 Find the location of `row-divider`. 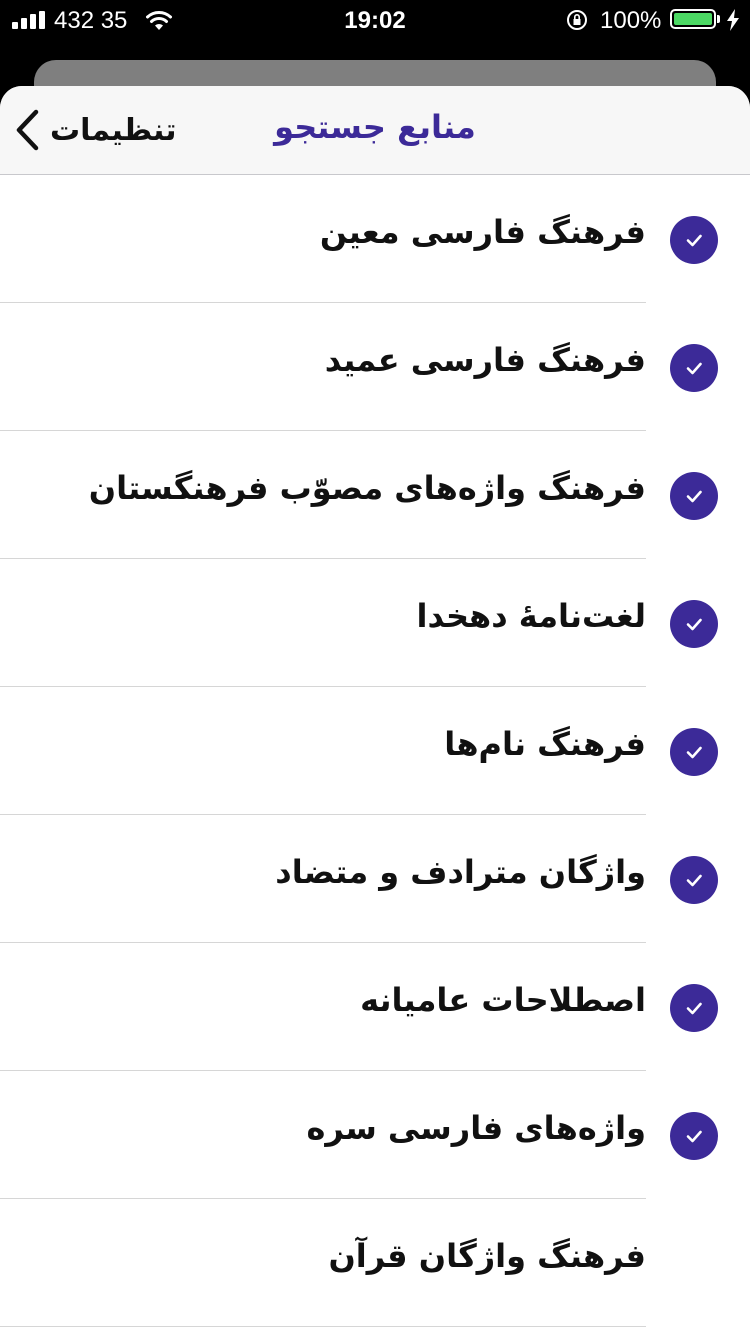

row-divider is located at coordinates (323, 1326).